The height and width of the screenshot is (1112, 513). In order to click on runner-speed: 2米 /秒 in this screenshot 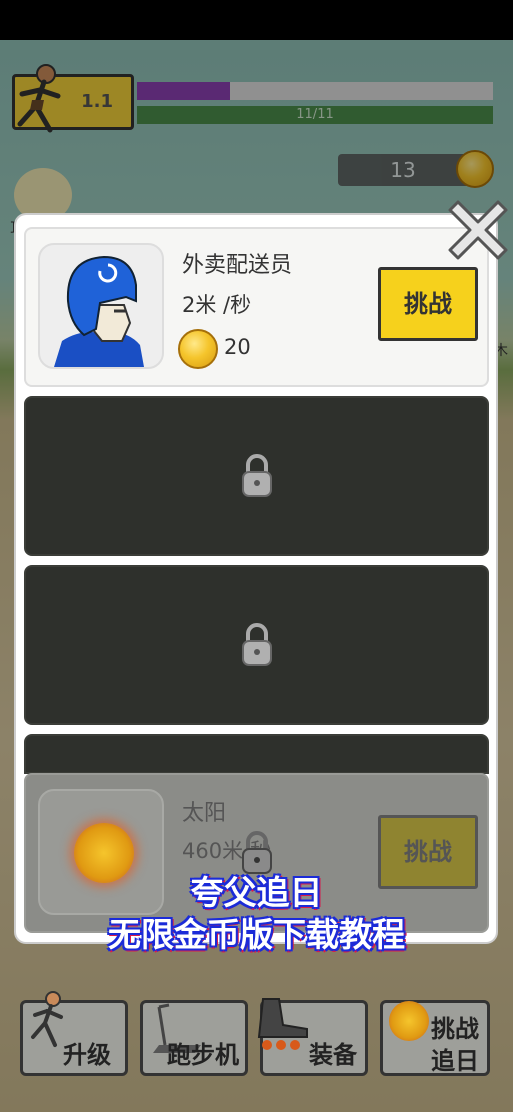, I will do `click(217, 305)`.